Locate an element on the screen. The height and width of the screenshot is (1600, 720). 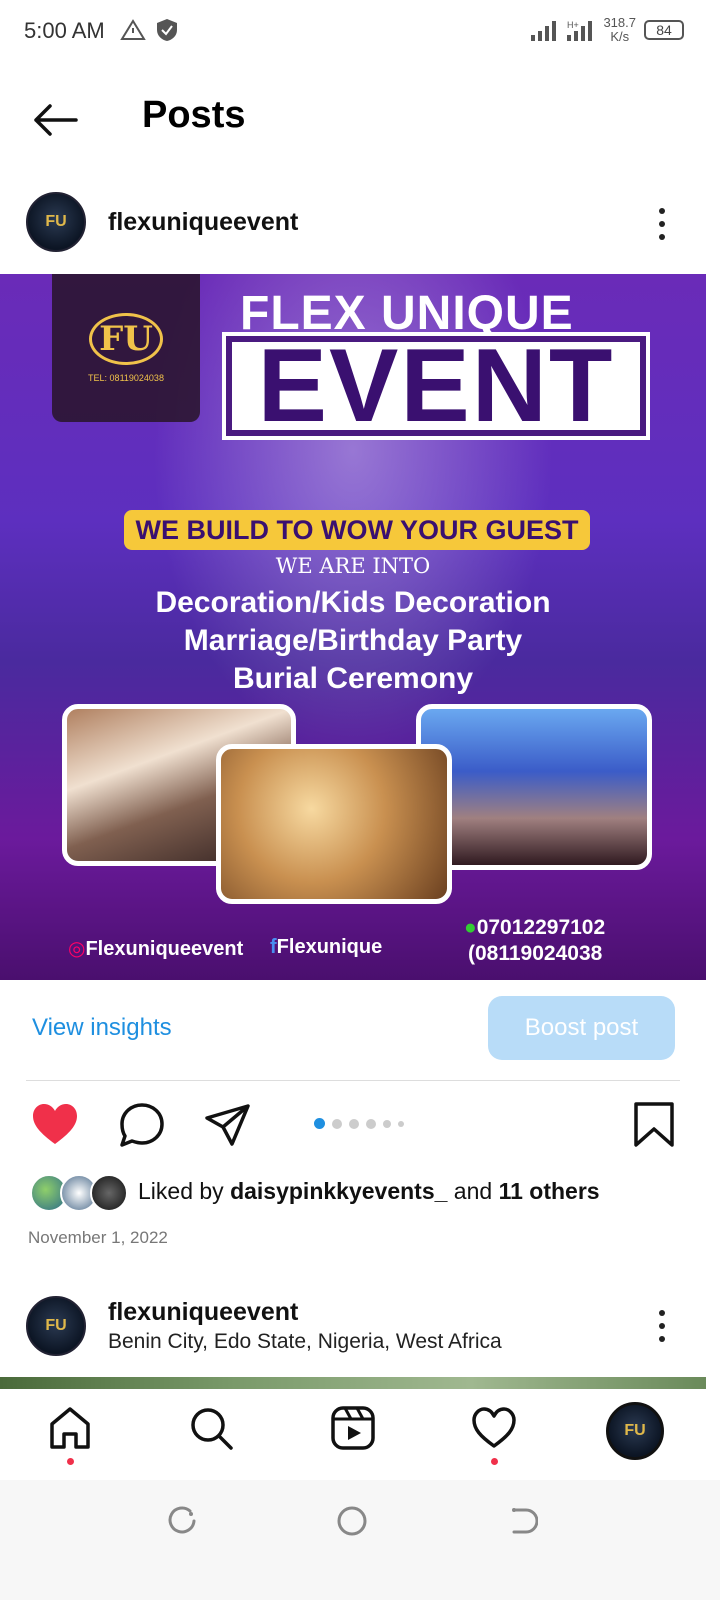
whatsapp-icon: ● is located at coordinates (470, 927).